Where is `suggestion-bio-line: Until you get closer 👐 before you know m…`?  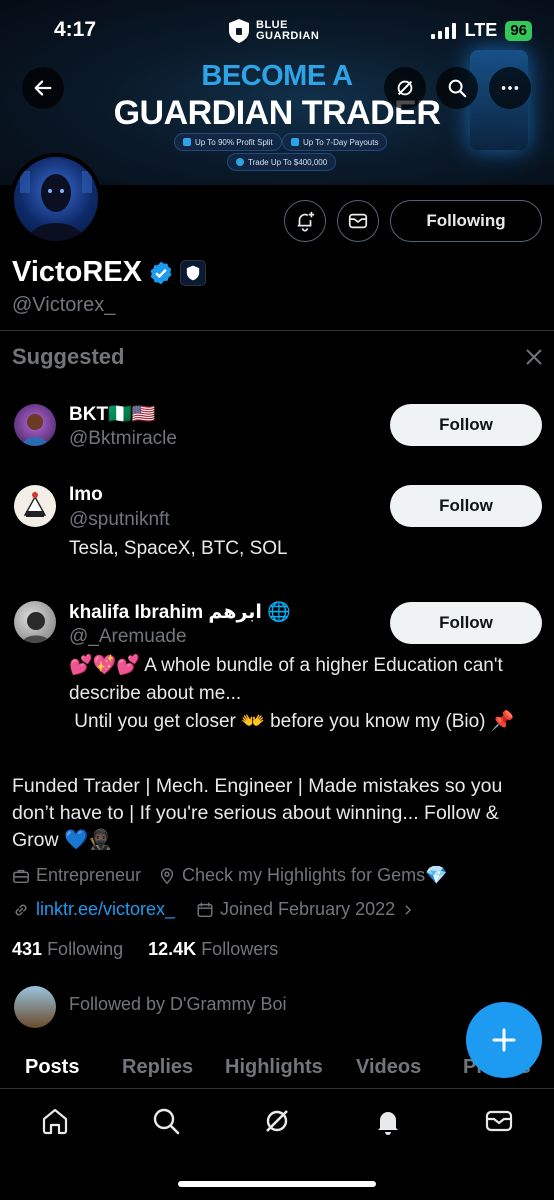
suggestion-bio-line: Until you get closer 👐 before you know m… is located at coordinates (292, 721).